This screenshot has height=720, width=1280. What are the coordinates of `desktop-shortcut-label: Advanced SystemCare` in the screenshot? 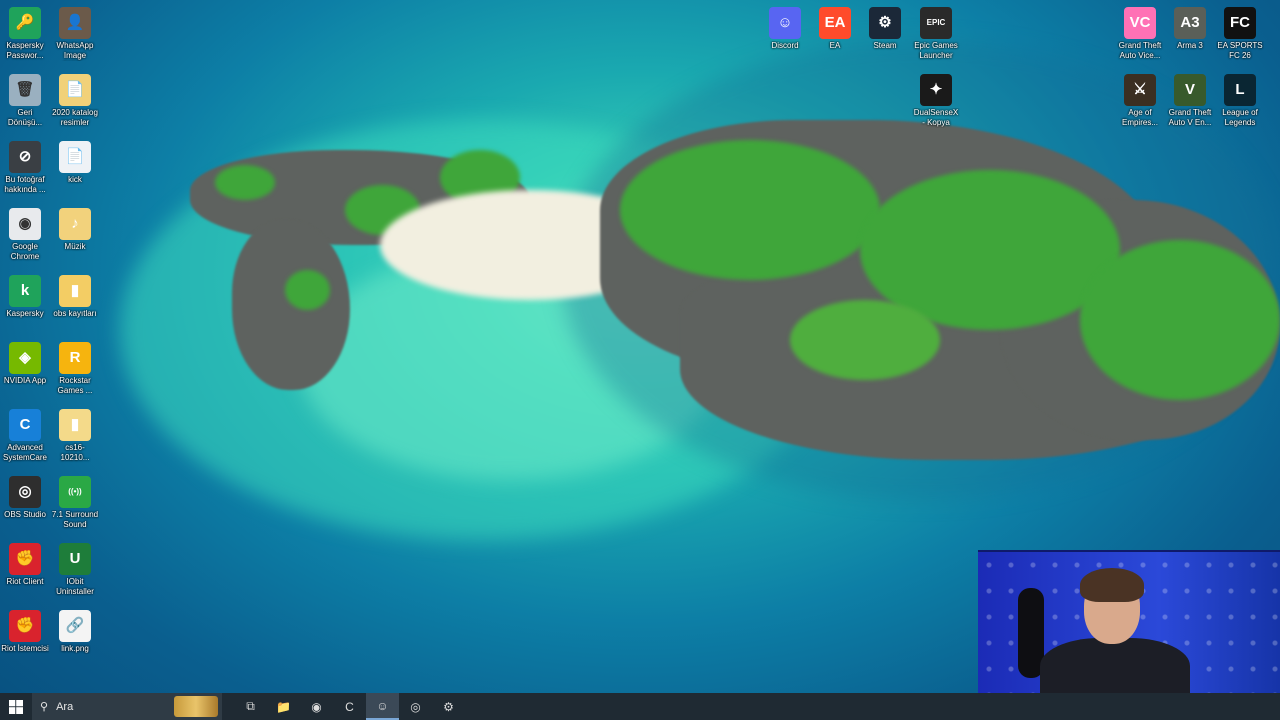 It's located at (24, 452).